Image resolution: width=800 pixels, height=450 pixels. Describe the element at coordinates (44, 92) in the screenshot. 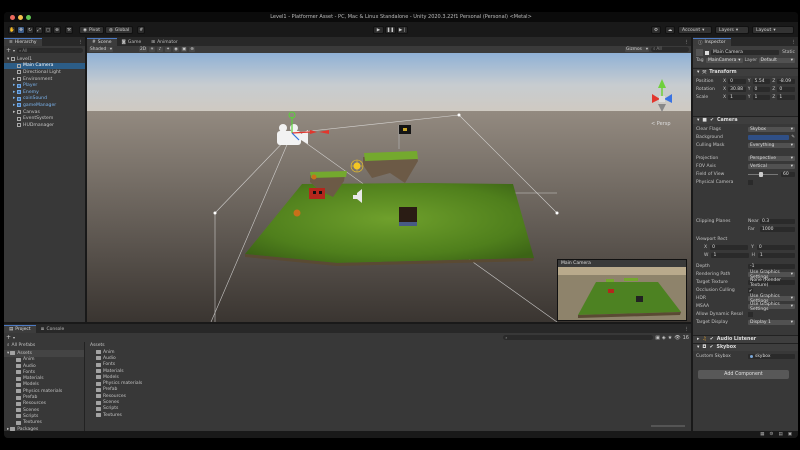

I see `hierarchy-item: ▸ Enemy` at that location.